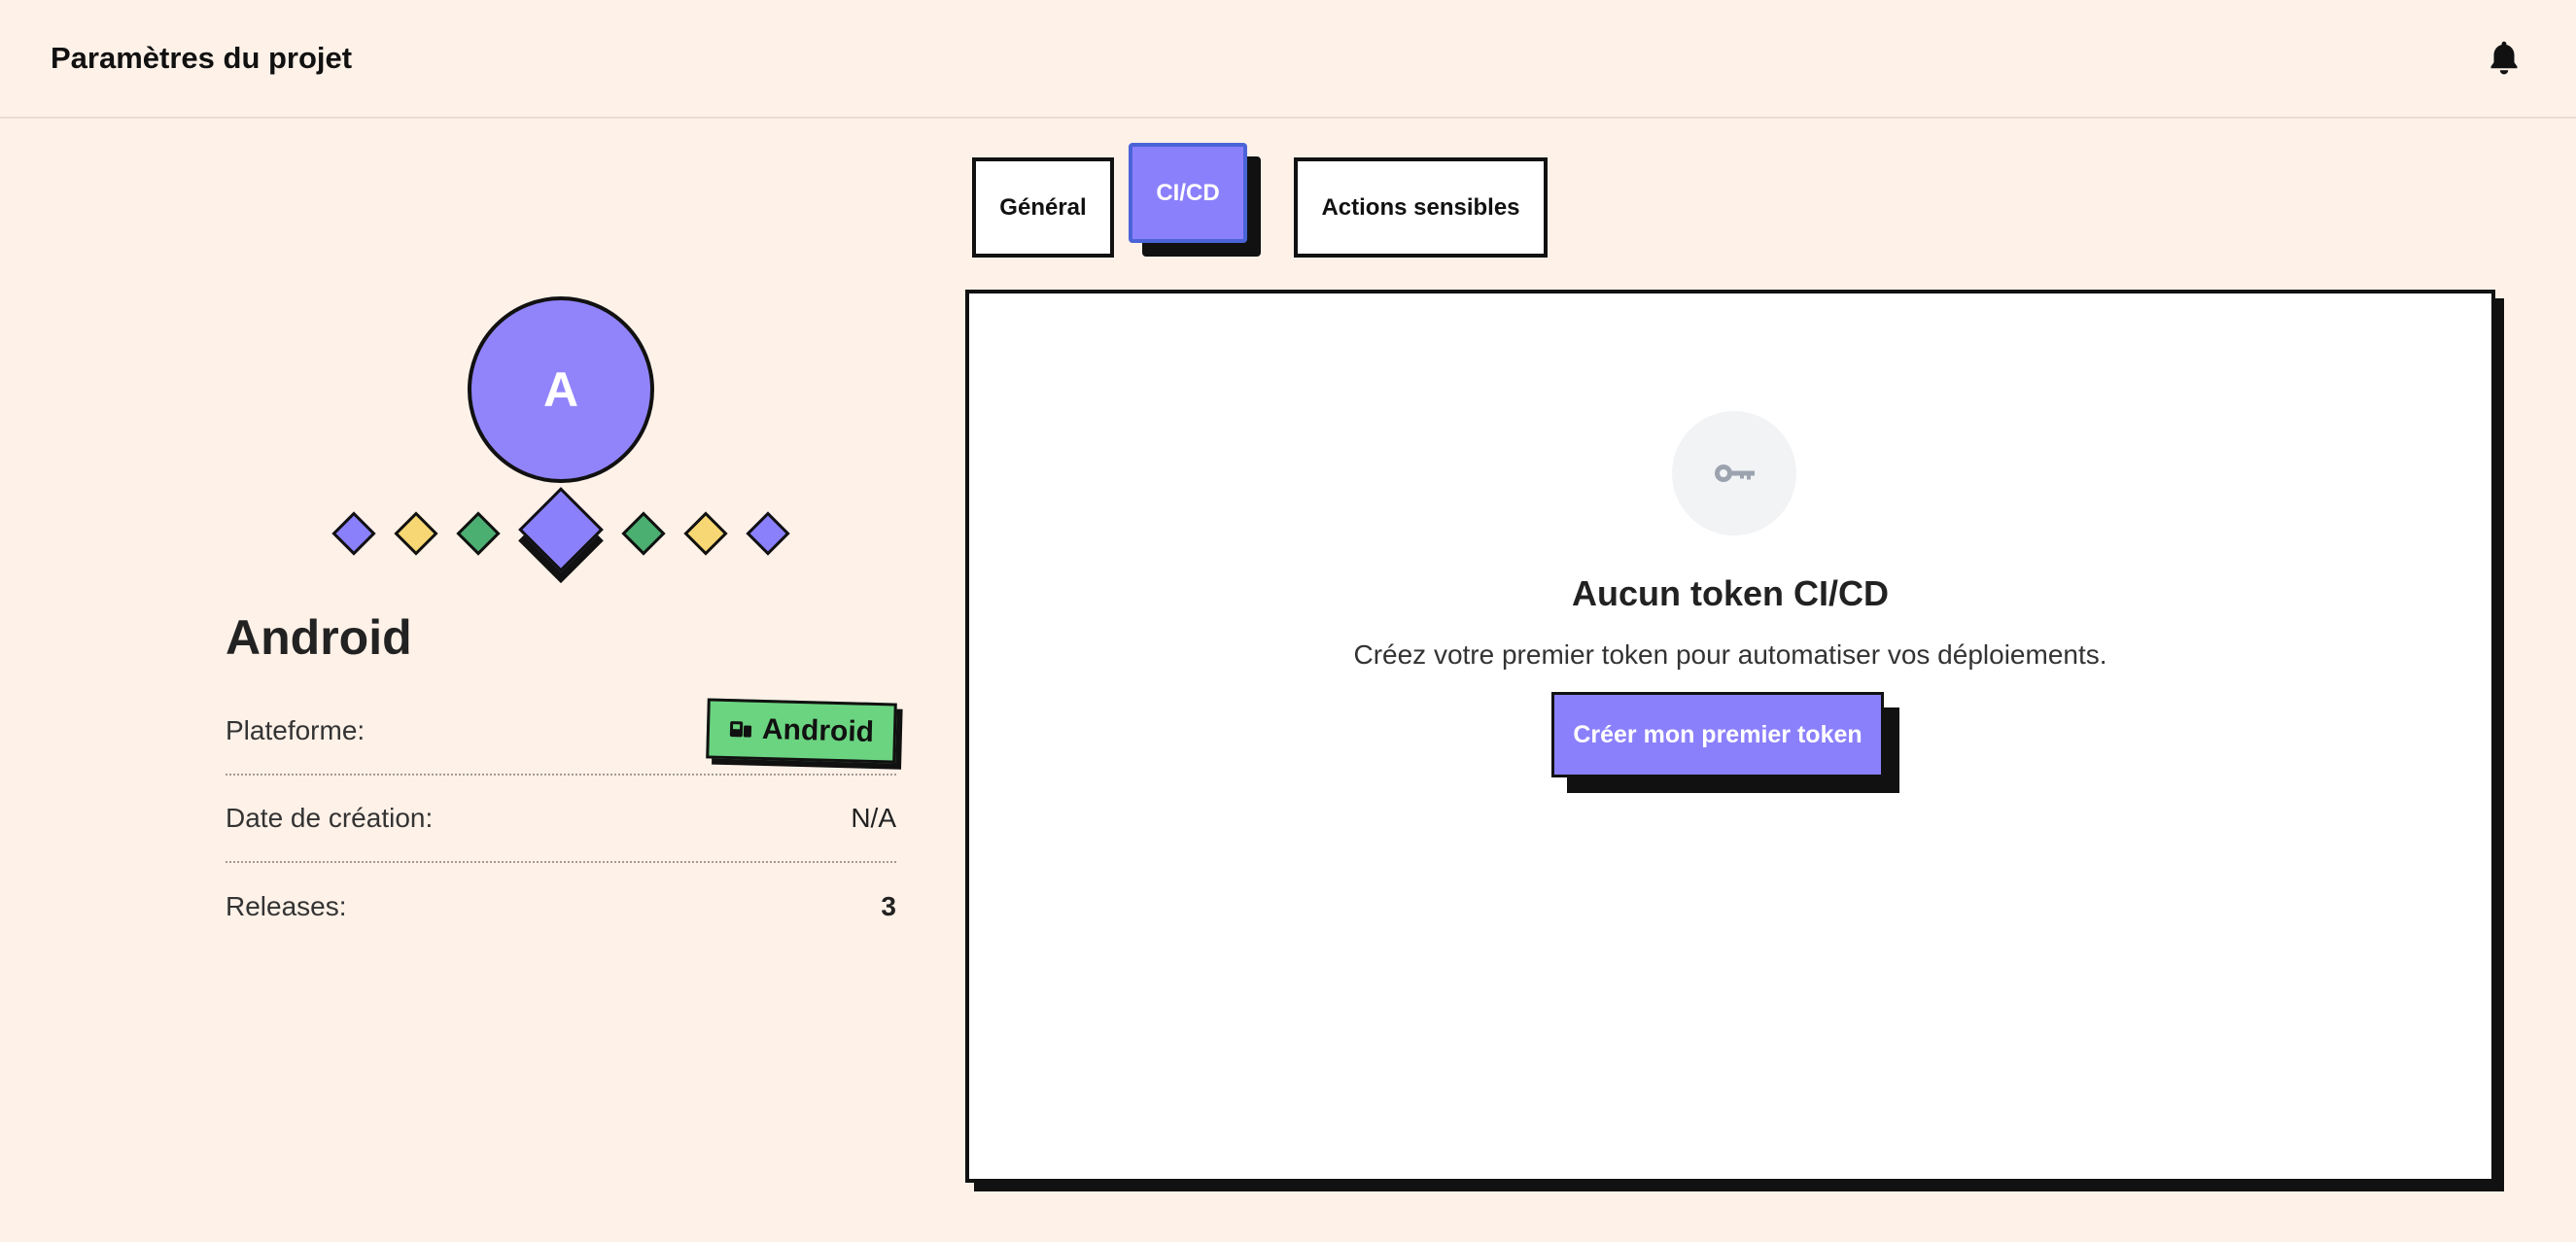 Image resolution: width=2576 pixels, height=1242 pixels. Describe the element at coordinates (741, 729) in the screenshot. I see `android-icon` at that location.